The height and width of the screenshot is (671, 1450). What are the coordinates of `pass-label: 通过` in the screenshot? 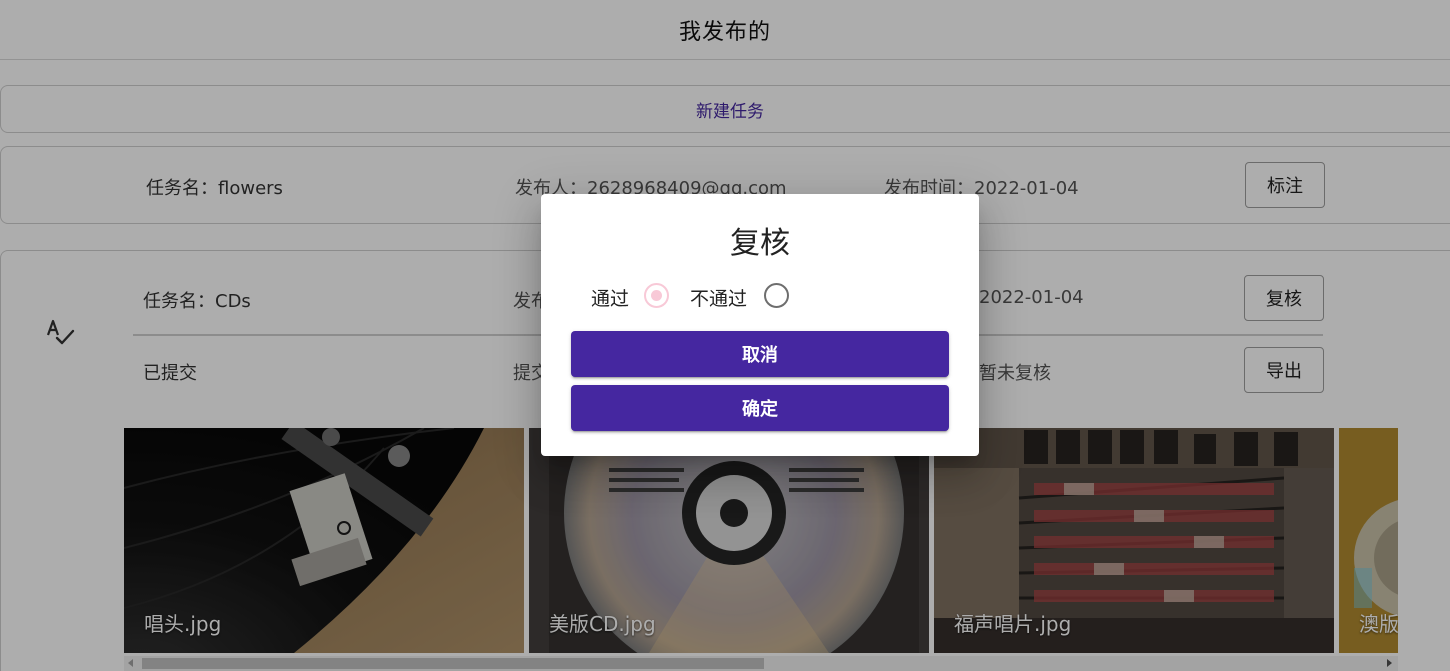 It's located at (610, 297).